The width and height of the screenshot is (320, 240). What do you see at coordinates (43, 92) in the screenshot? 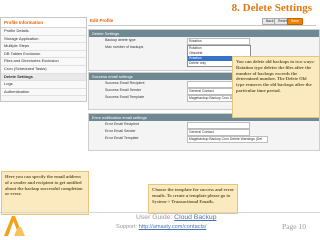
I see `sidebar-item-authentication: Authentication` at bounding box center [43, 92].